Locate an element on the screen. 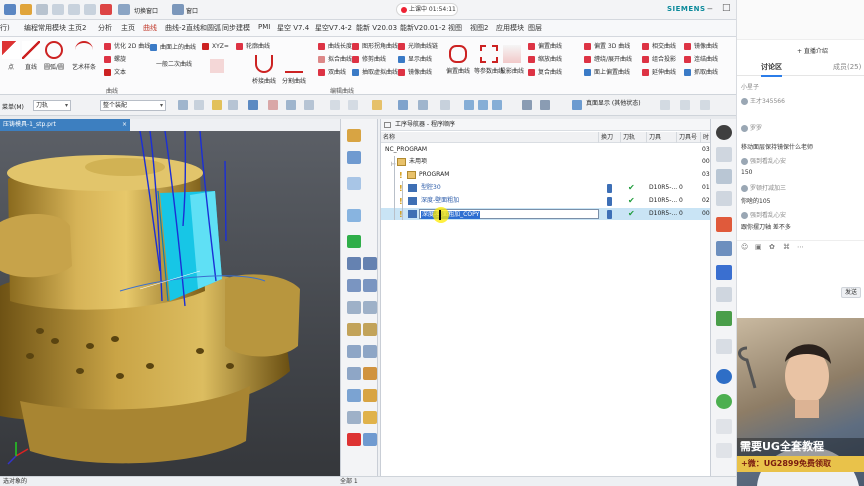 The image size is (864, 486). transform-icon is located at coordinates (354, 351).